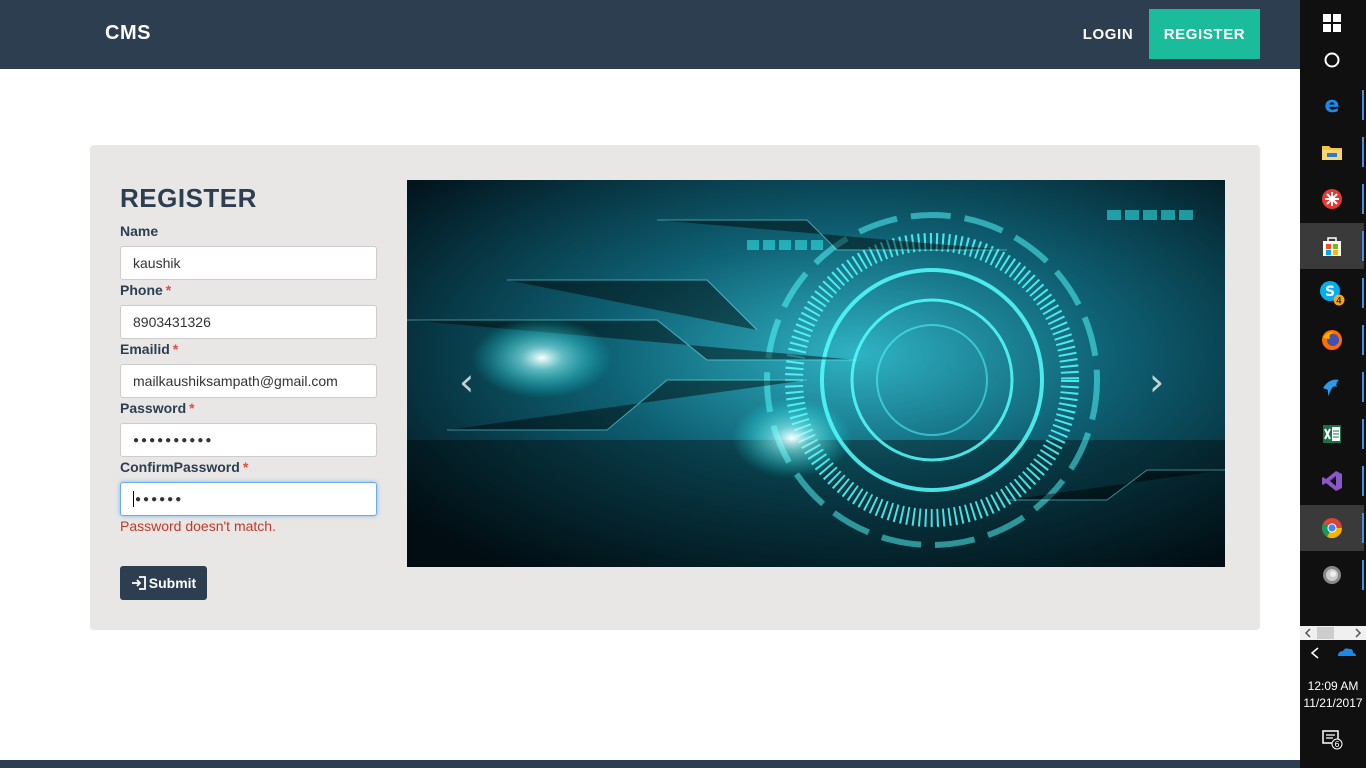 Image resolution: width=1366 pixels, height=768 pixels. What do you see at coordinates (149, 349) in the screenshot?
I see `email-label: Emailid *` at bounding box center [149, 349].